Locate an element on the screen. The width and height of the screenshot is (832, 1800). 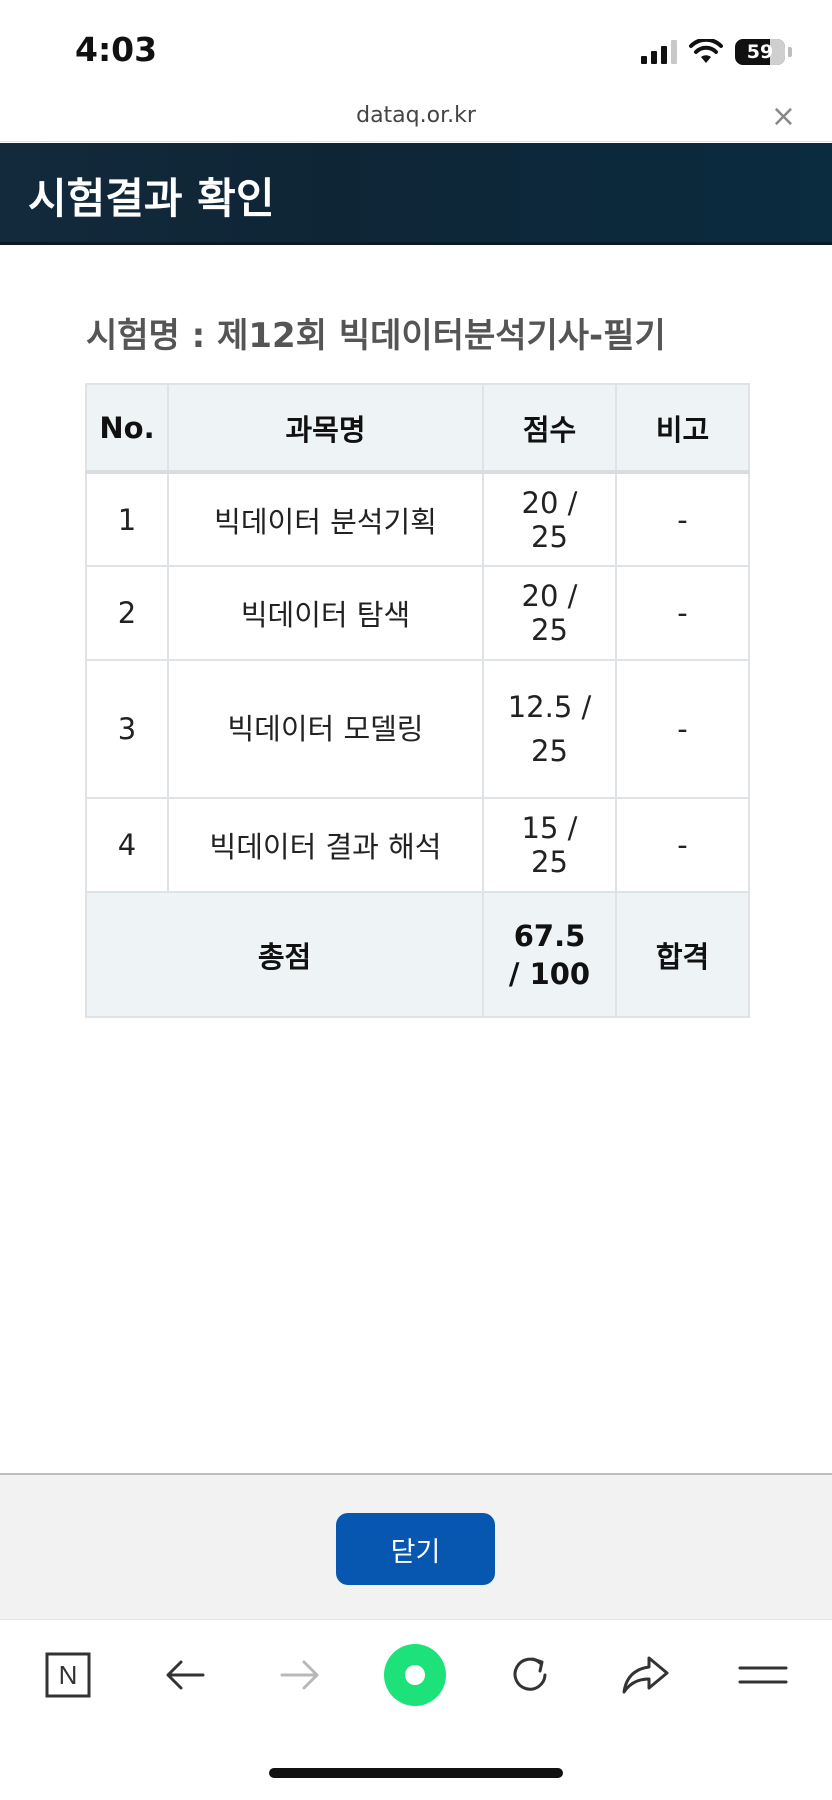
total-result: 합격 is located at coordinates (682, 954).